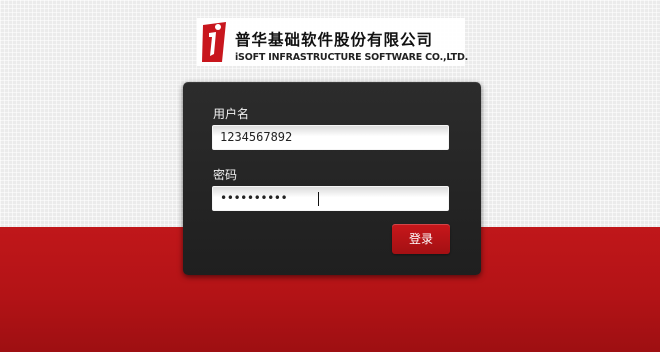 The image size is (660, 352). I want to click on username-label: 用户名, so click(231, 114).